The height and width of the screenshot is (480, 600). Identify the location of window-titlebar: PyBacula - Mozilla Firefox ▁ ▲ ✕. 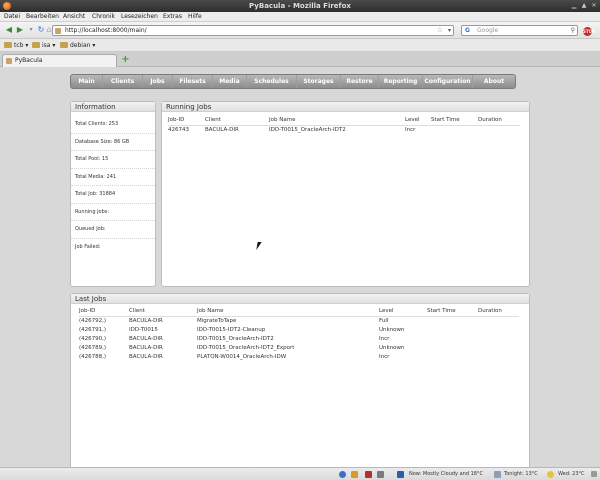
(300, 6).